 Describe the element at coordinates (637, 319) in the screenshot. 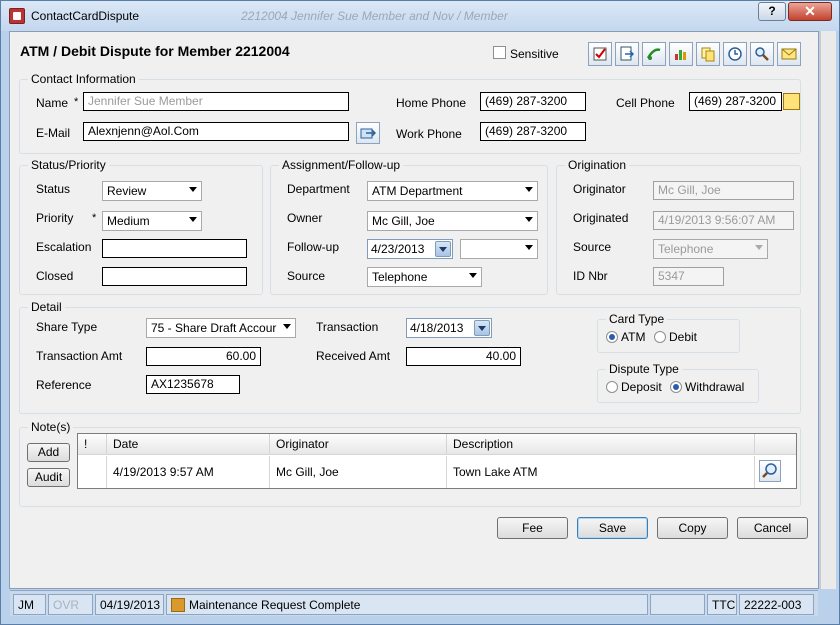

I see `card-type-label: Card Type` at that location.